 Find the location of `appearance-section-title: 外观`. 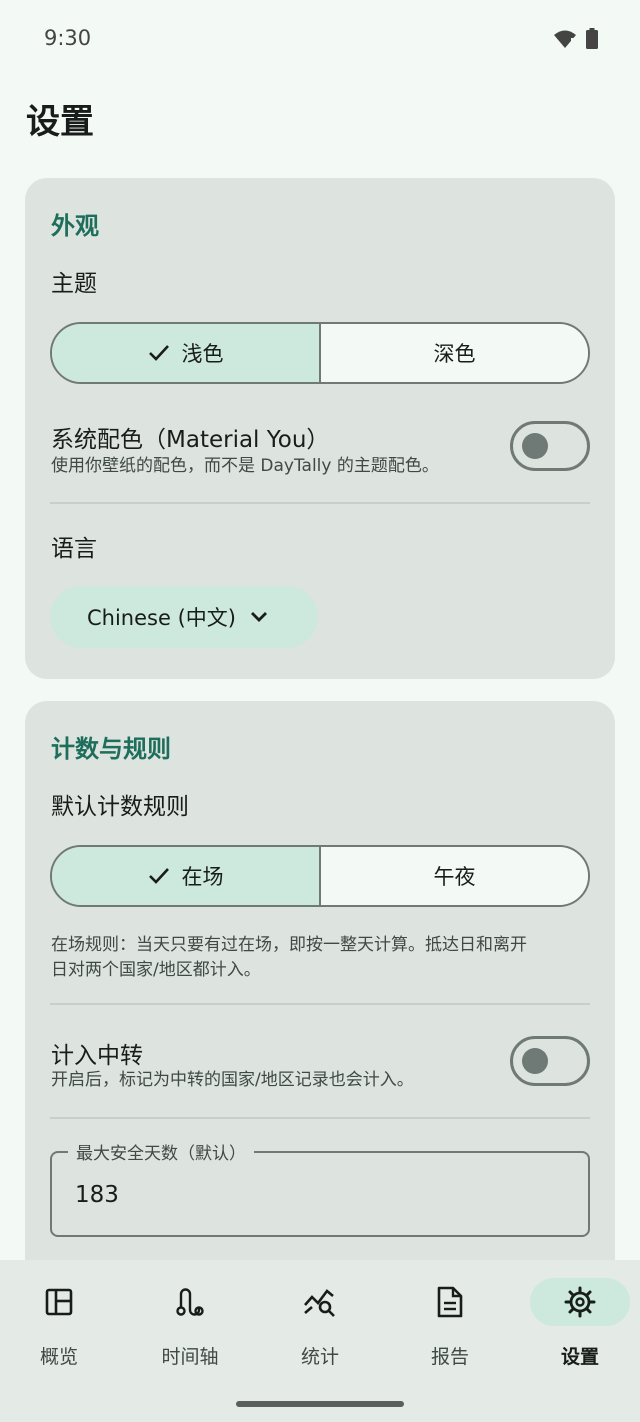

appearance-section-title: 外观 is located at coordinates (75, 226).